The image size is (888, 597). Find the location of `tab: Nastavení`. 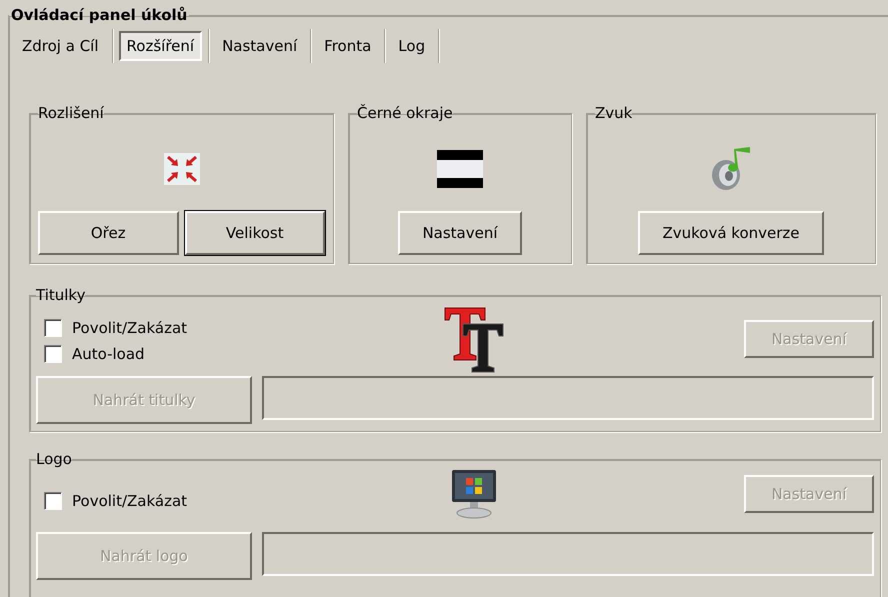

tab: Nastavení is located at coordinates (259, 46).